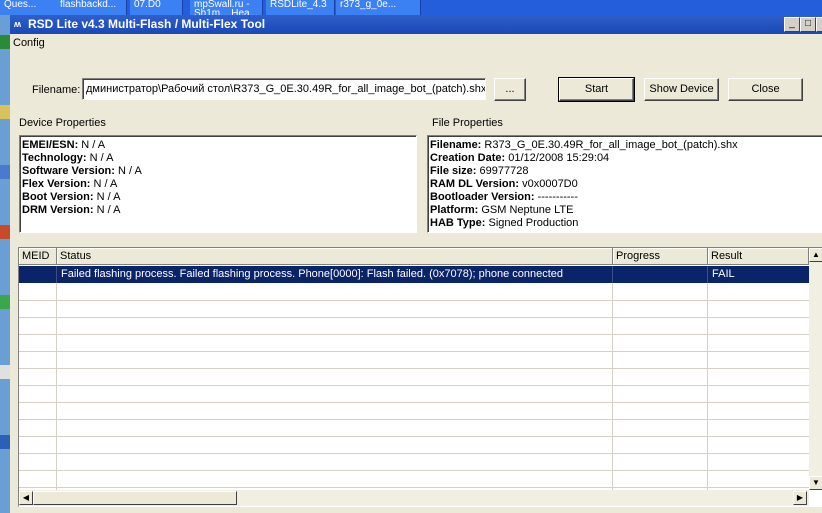  I want to click on device-prop-flex-version: Flex Version: N / A, so click(70, 184).